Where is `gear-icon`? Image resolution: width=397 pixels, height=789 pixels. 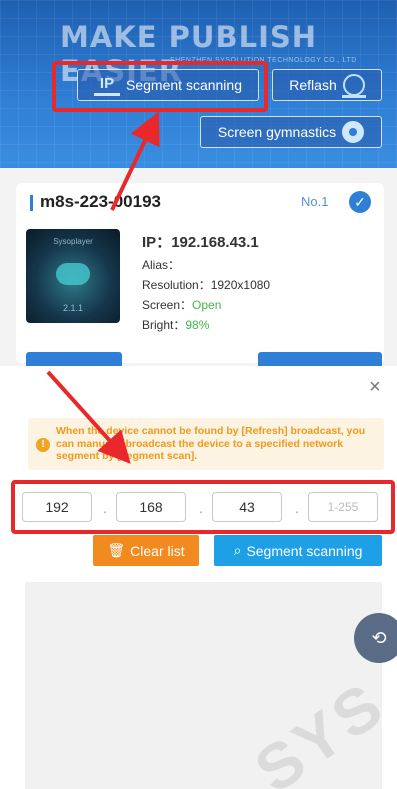 gear-icon is located at coordinates (353, 132).